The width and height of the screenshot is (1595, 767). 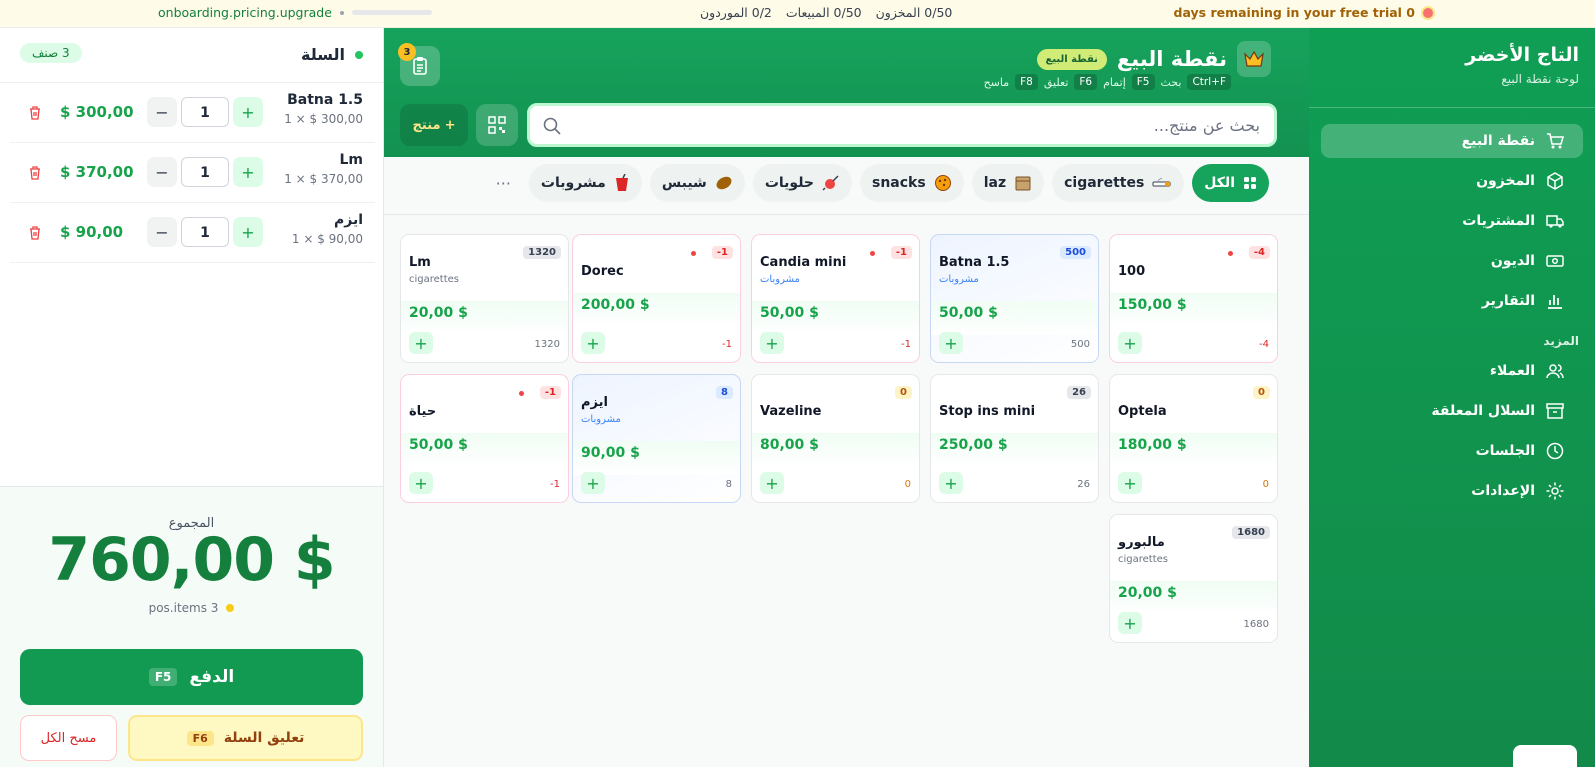 What do you see at coordinates (835, 450) in the screenshot?
I see `product-price: 80,00 $` at bounding box center [835, 450].